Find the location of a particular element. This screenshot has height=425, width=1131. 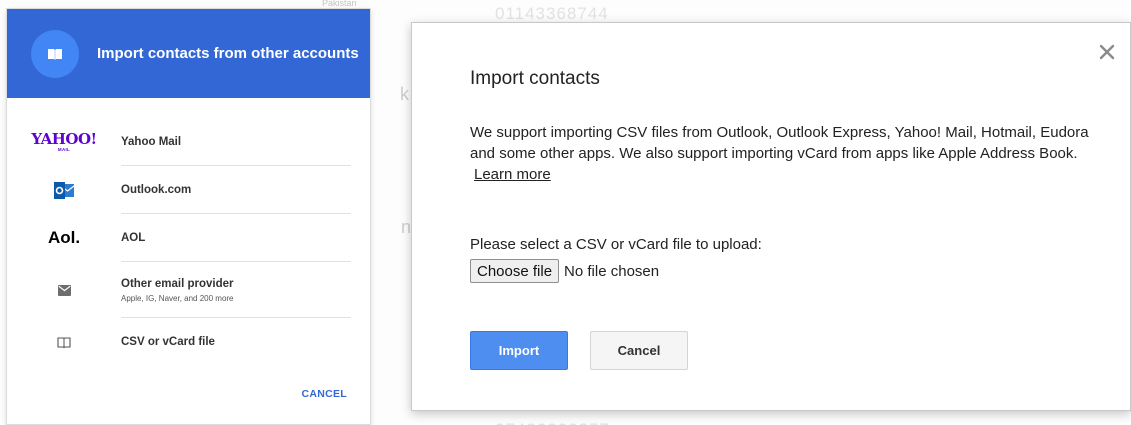

provider-label: AOL is located at coordinates (133, 238).